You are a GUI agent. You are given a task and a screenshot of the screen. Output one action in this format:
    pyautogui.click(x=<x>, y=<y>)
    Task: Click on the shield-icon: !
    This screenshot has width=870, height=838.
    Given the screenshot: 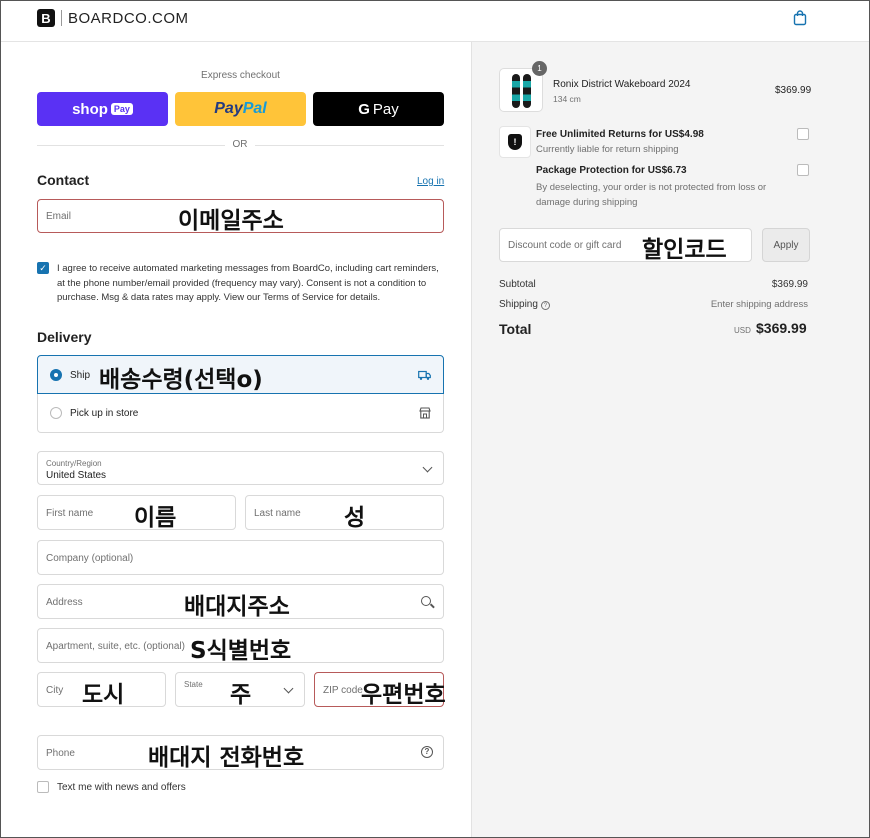 What is the action you would take?
    pyautogui.click(x=515, y=142)
    